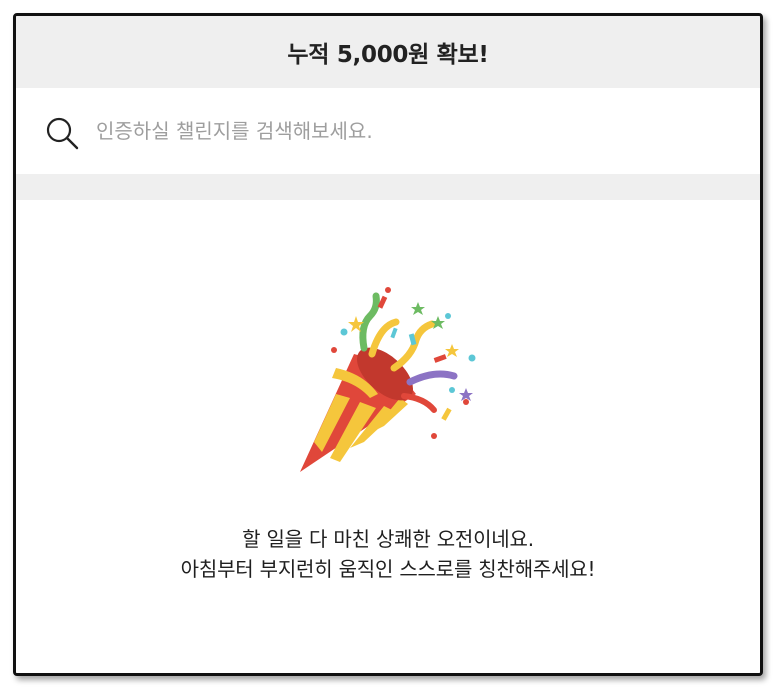  I want to click on search-bar, so click(388, 131).